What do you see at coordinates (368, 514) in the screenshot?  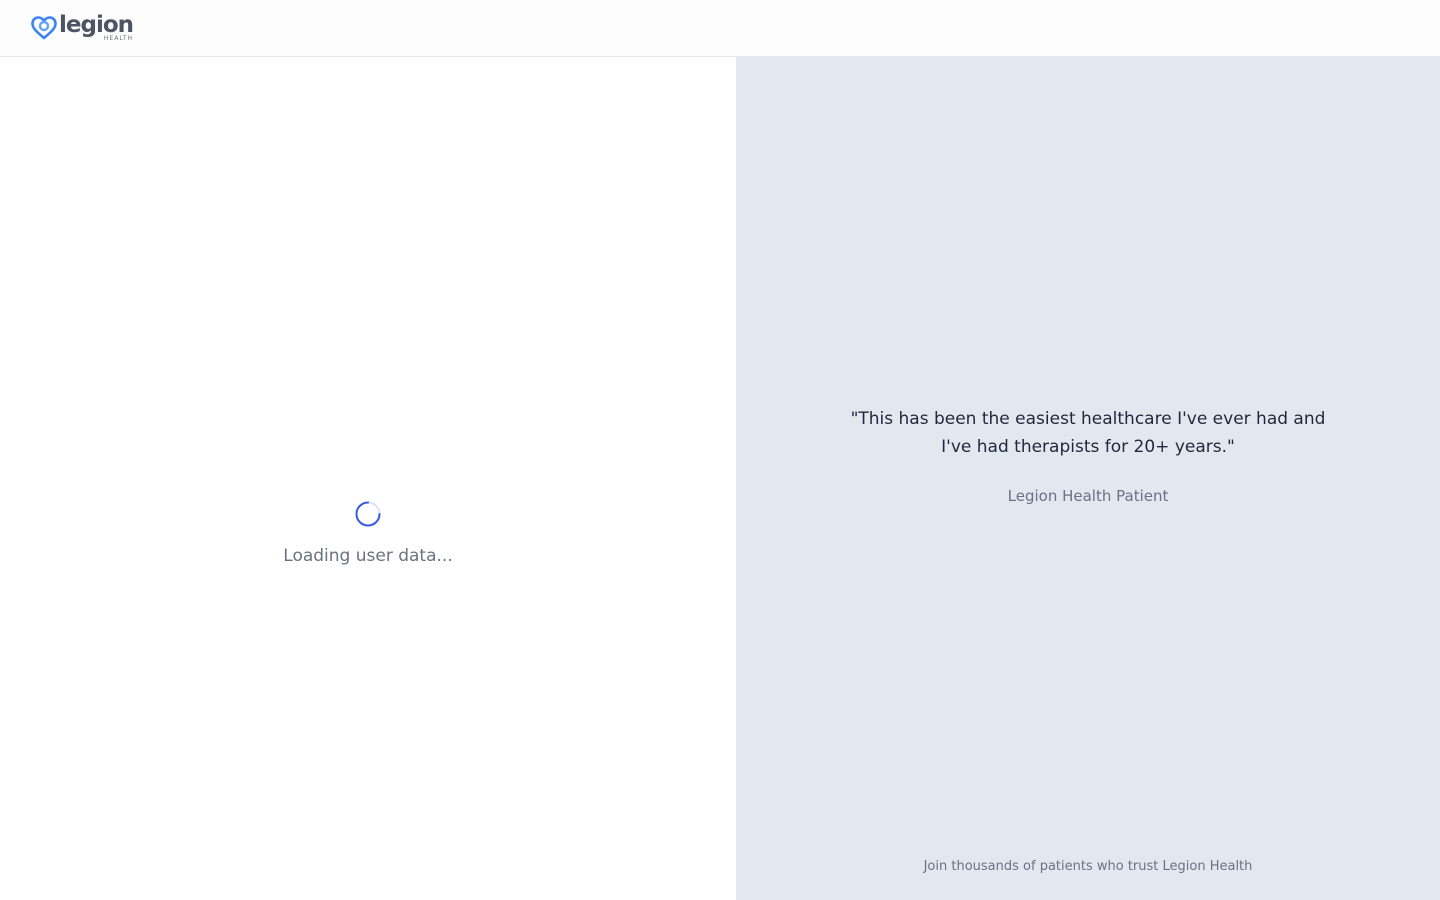 I see `spinner-icon` at bounding box center [368, 514].